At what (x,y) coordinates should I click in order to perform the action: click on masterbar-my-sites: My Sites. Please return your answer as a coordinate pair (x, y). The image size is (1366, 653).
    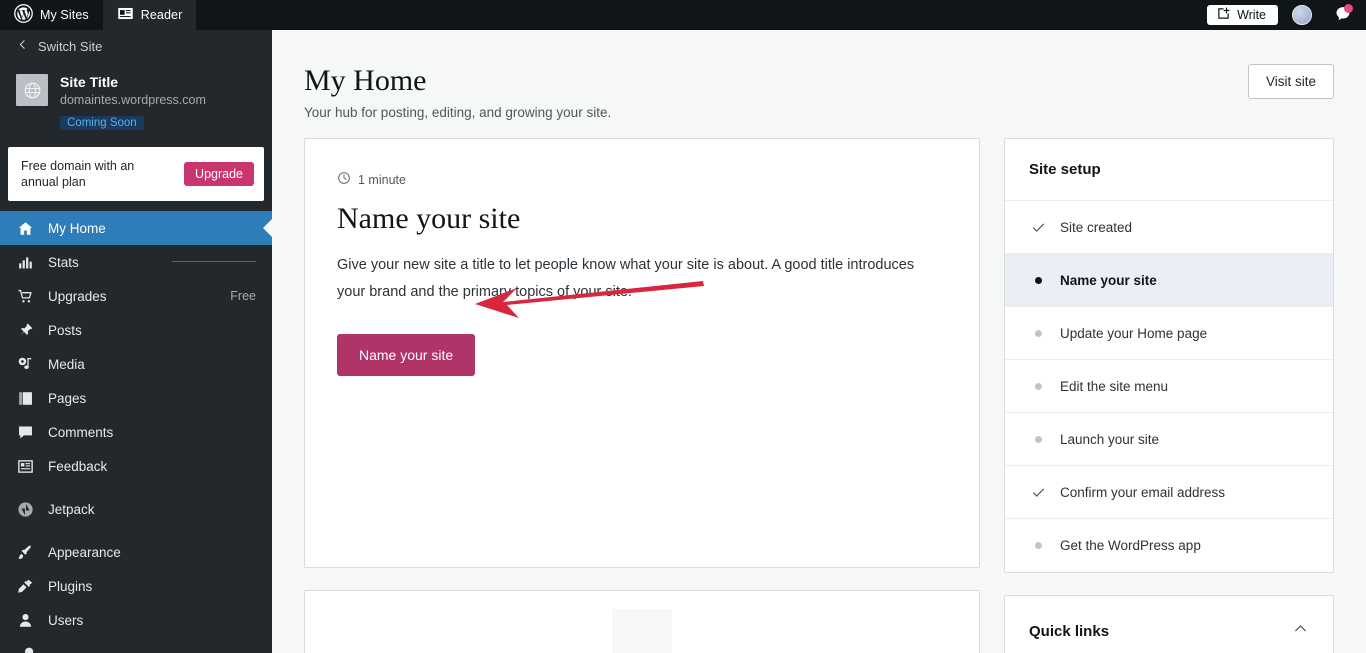
    Looking at the image, I should click on (51, 15).